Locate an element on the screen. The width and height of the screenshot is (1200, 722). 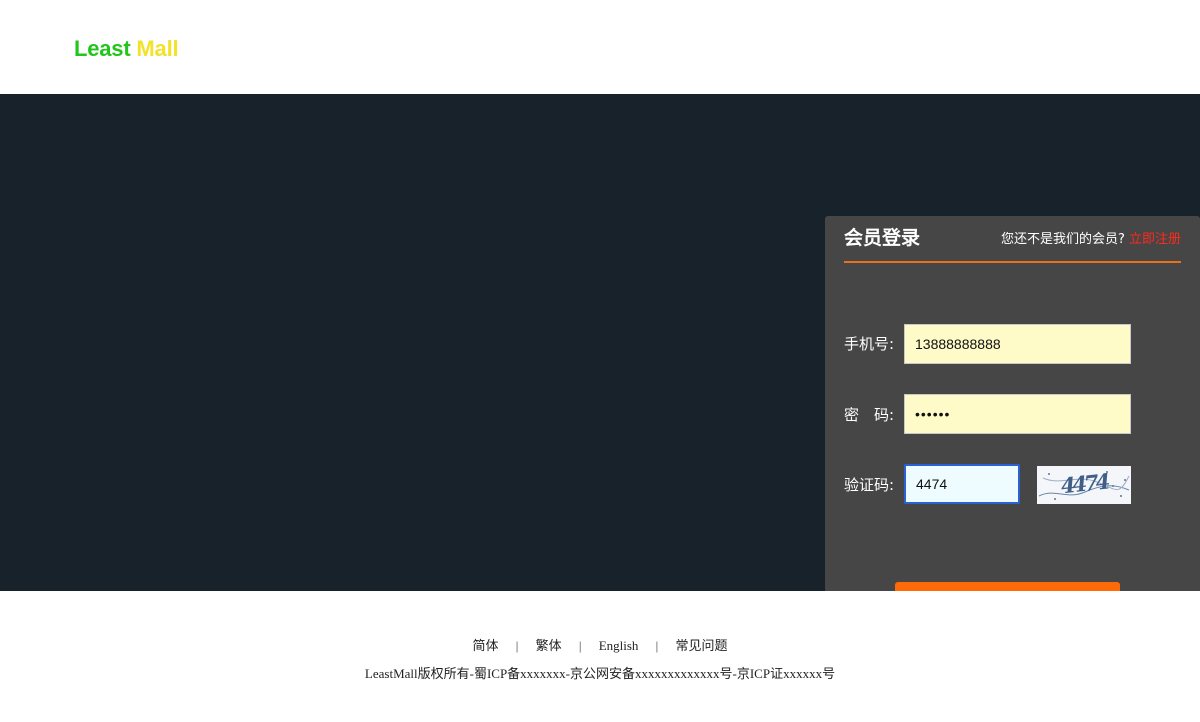
captcha-graphic: 4474 is located at coordinates (1084, 485).